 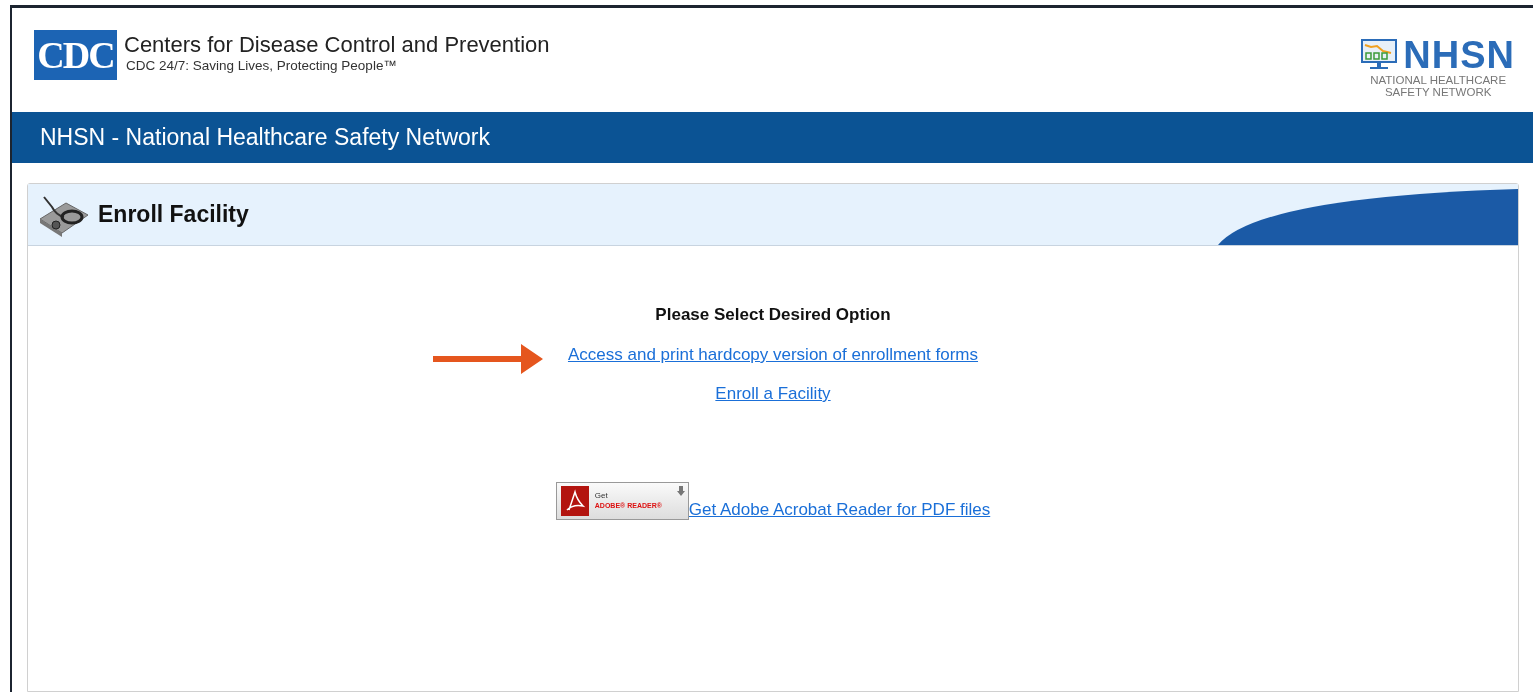 I want to click on banner-title: NHSN - National Healthcare Safety Network, so click(x=265, y=138).